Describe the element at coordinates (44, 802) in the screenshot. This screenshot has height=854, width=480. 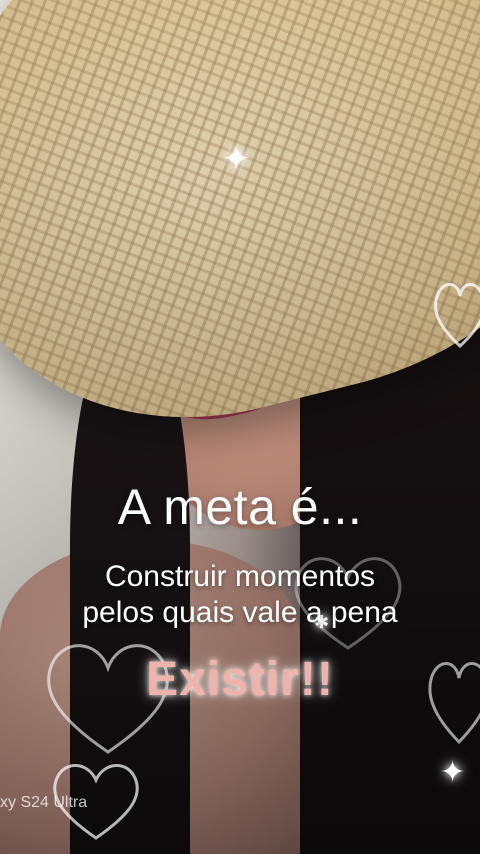
I see `device-watermark: xy S24 Ultra` at that location.